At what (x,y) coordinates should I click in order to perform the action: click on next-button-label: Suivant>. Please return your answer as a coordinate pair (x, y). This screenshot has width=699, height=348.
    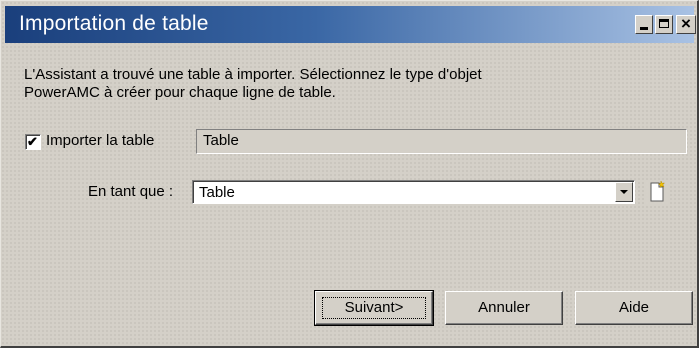
    Looking at the image, I should click on (374, 308).